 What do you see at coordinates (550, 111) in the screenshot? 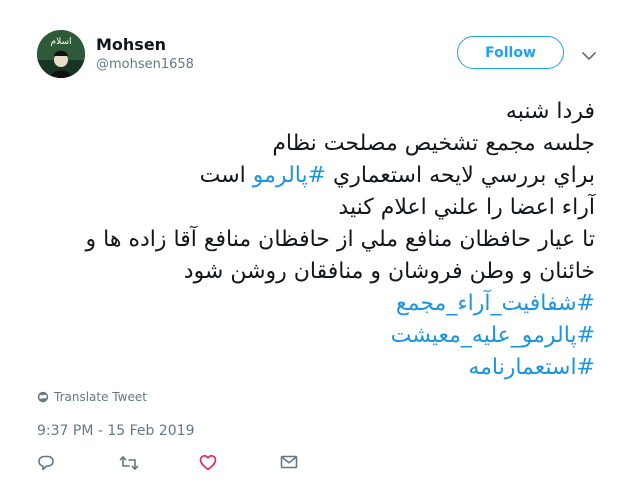
I see `tweet-text-segment: فردا شنبه` at bounding box center [550, 111].